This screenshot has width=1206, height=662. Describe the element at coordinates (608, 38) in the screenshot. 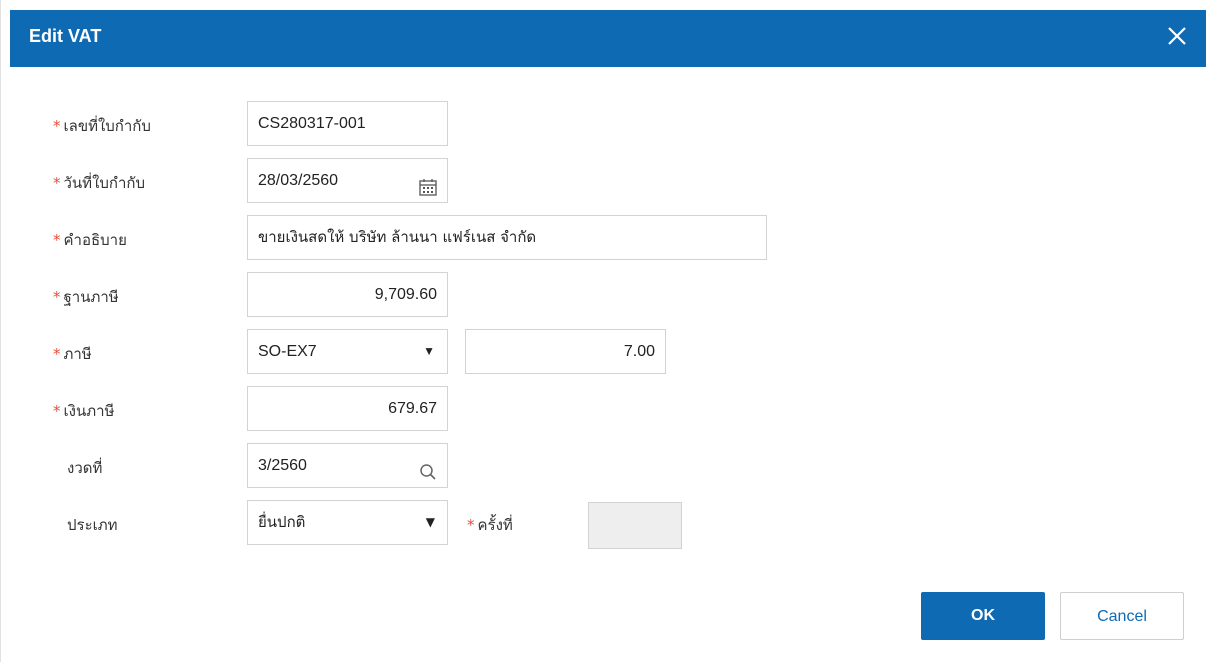

I see `dialog-header: Edit VAT` at that location.